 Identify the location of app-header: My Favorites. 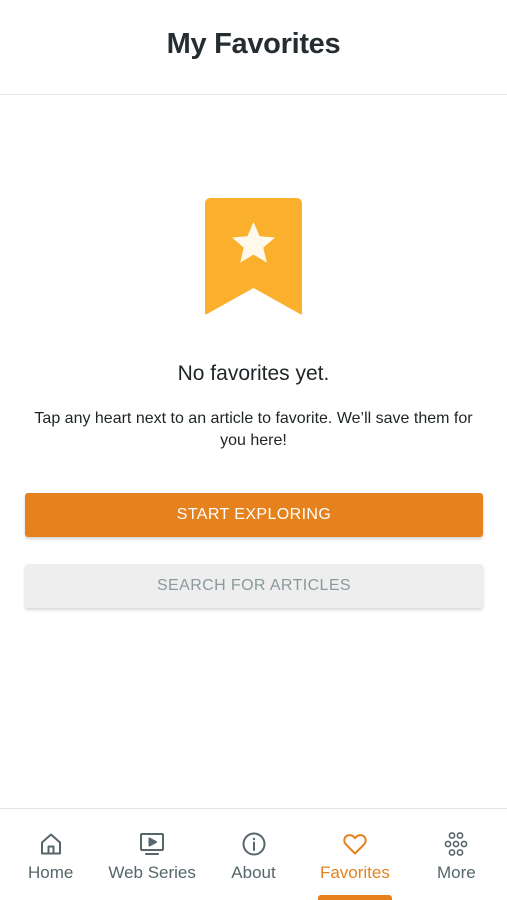
(253, 47).